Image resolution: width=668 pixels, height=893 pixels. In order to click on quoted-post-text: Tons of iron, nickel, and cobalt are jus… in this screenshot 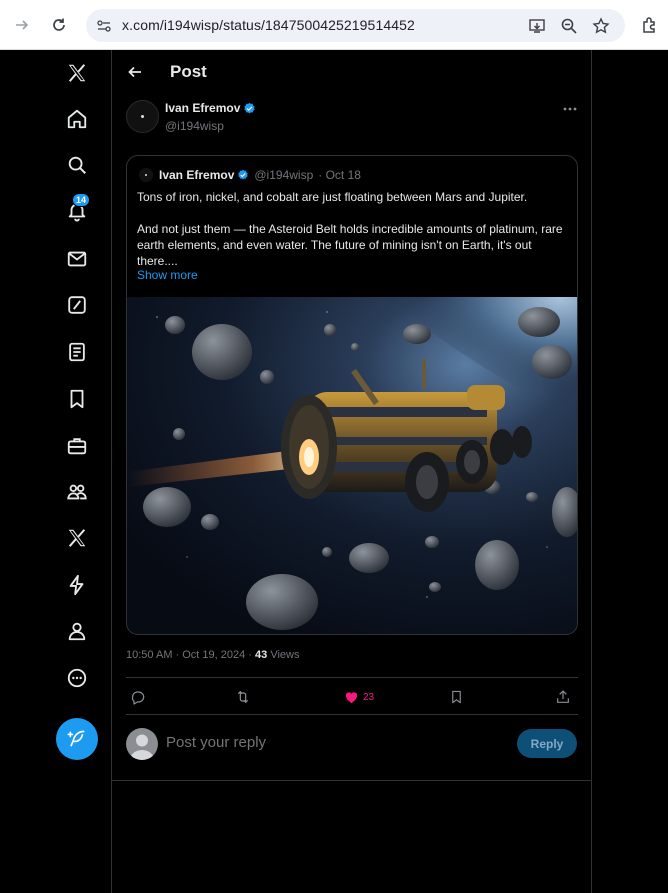, I will do `click(352, 229)`.